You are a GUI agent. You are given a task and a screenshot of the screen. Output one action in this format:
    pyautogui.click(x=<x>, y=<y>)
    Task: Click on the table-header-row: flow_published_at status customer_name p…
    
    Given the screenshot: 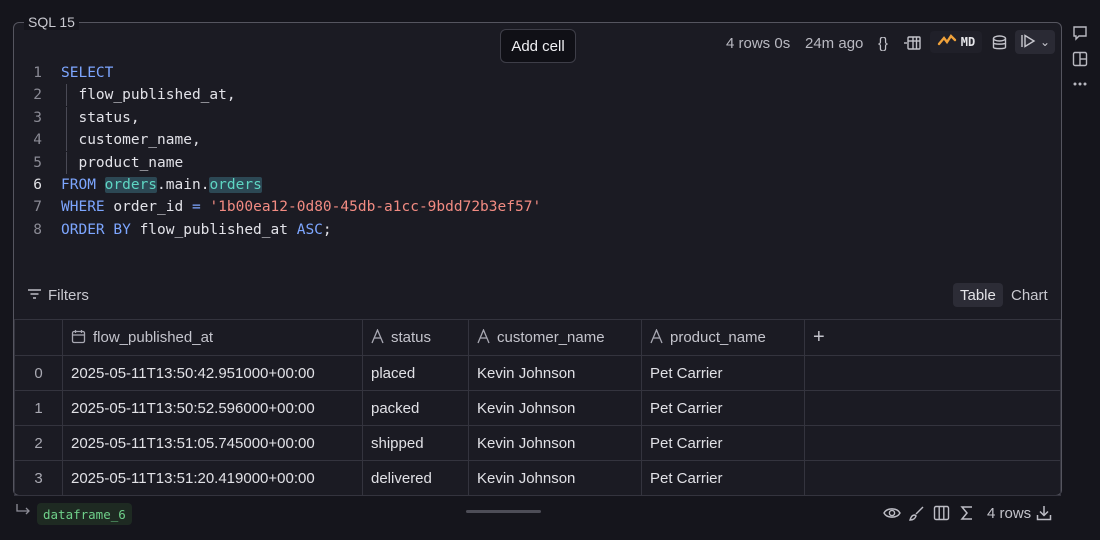 What is the action you would take?
    pyautogui.click(x=537, y=337)
    